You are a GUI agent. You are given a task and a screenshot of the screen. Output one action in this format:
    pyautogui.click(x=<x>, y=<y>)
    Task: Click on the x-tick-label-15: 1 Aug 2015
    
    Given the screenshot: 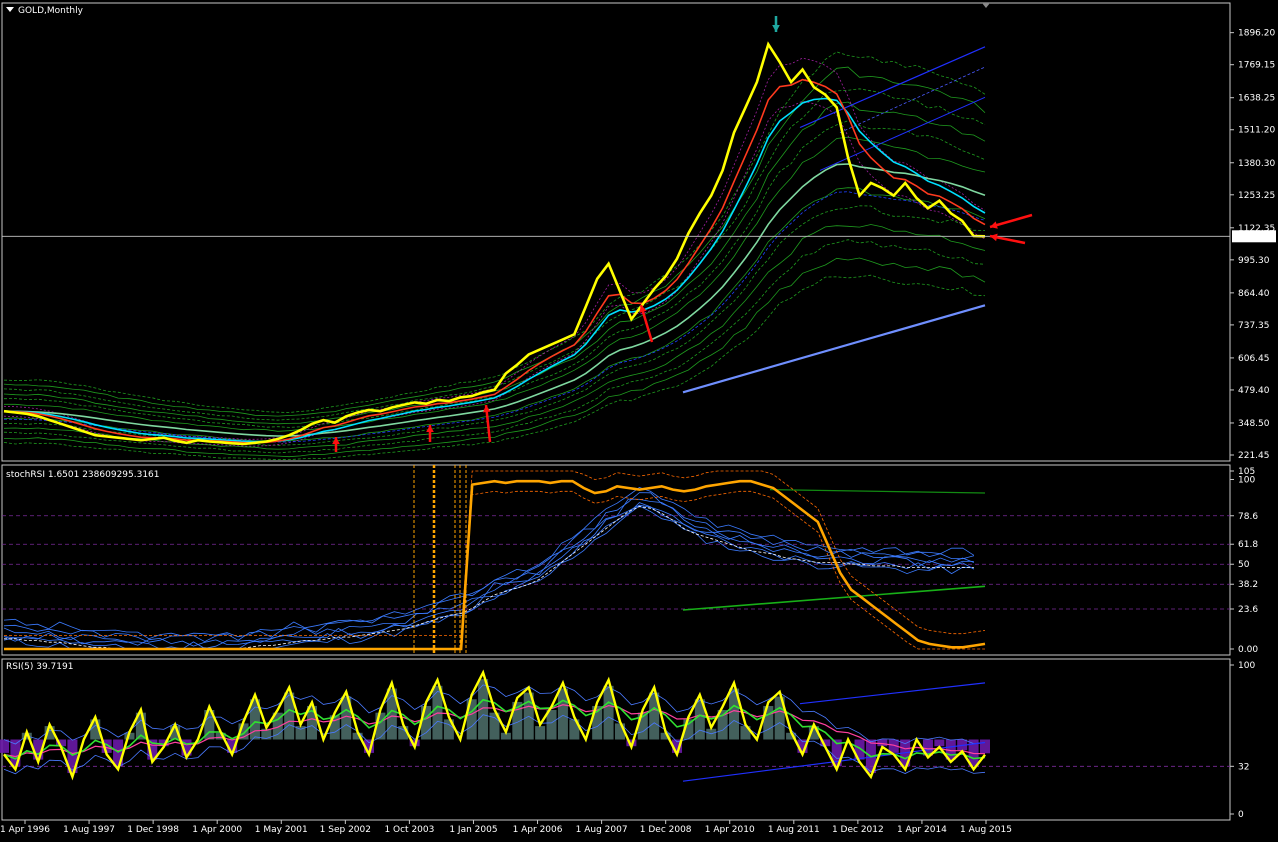 What is the action you would take?
    pyautogui.click(x=986, y=830)
    